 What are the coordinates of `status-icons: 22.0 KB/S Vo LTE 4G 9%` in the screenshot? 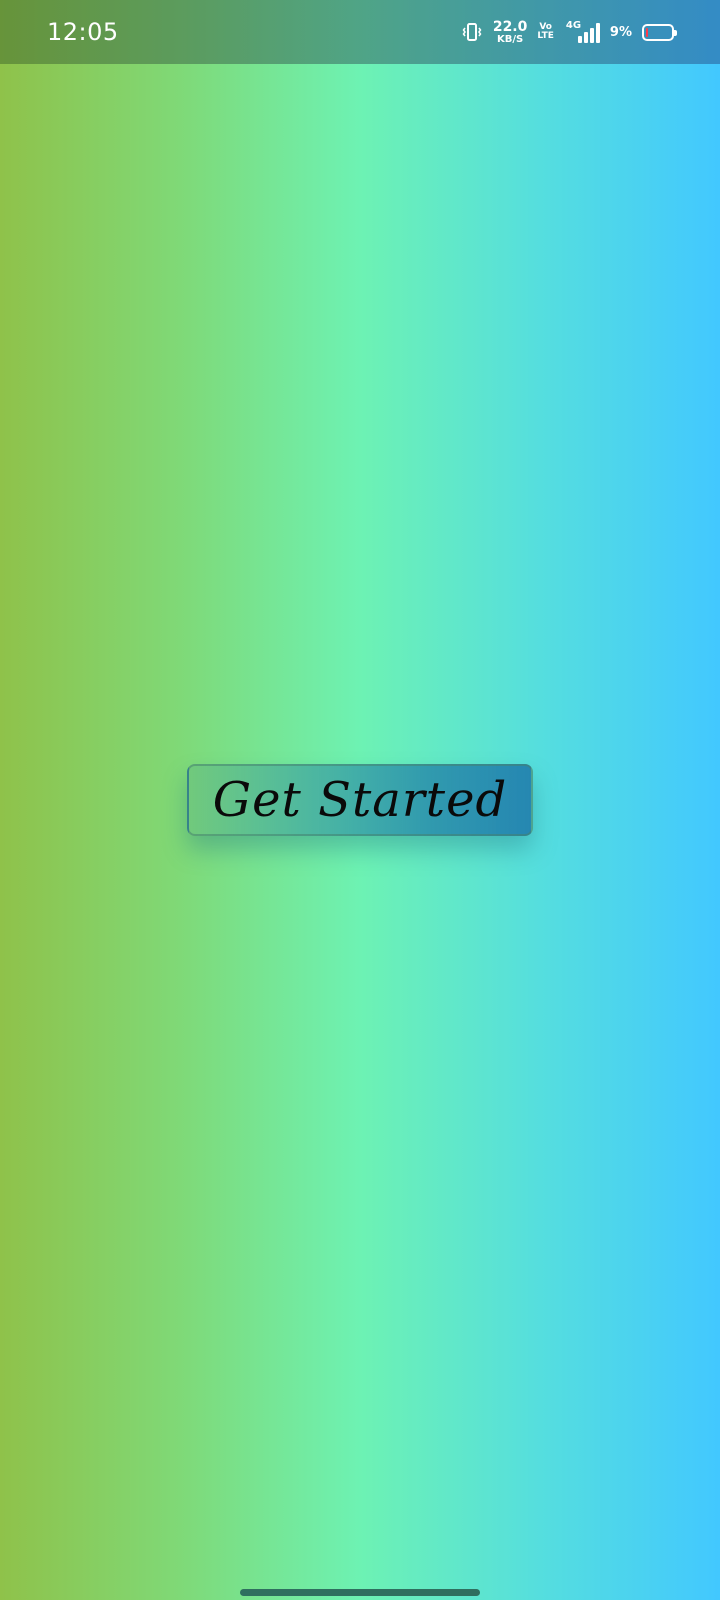 It's located at (569, 32).